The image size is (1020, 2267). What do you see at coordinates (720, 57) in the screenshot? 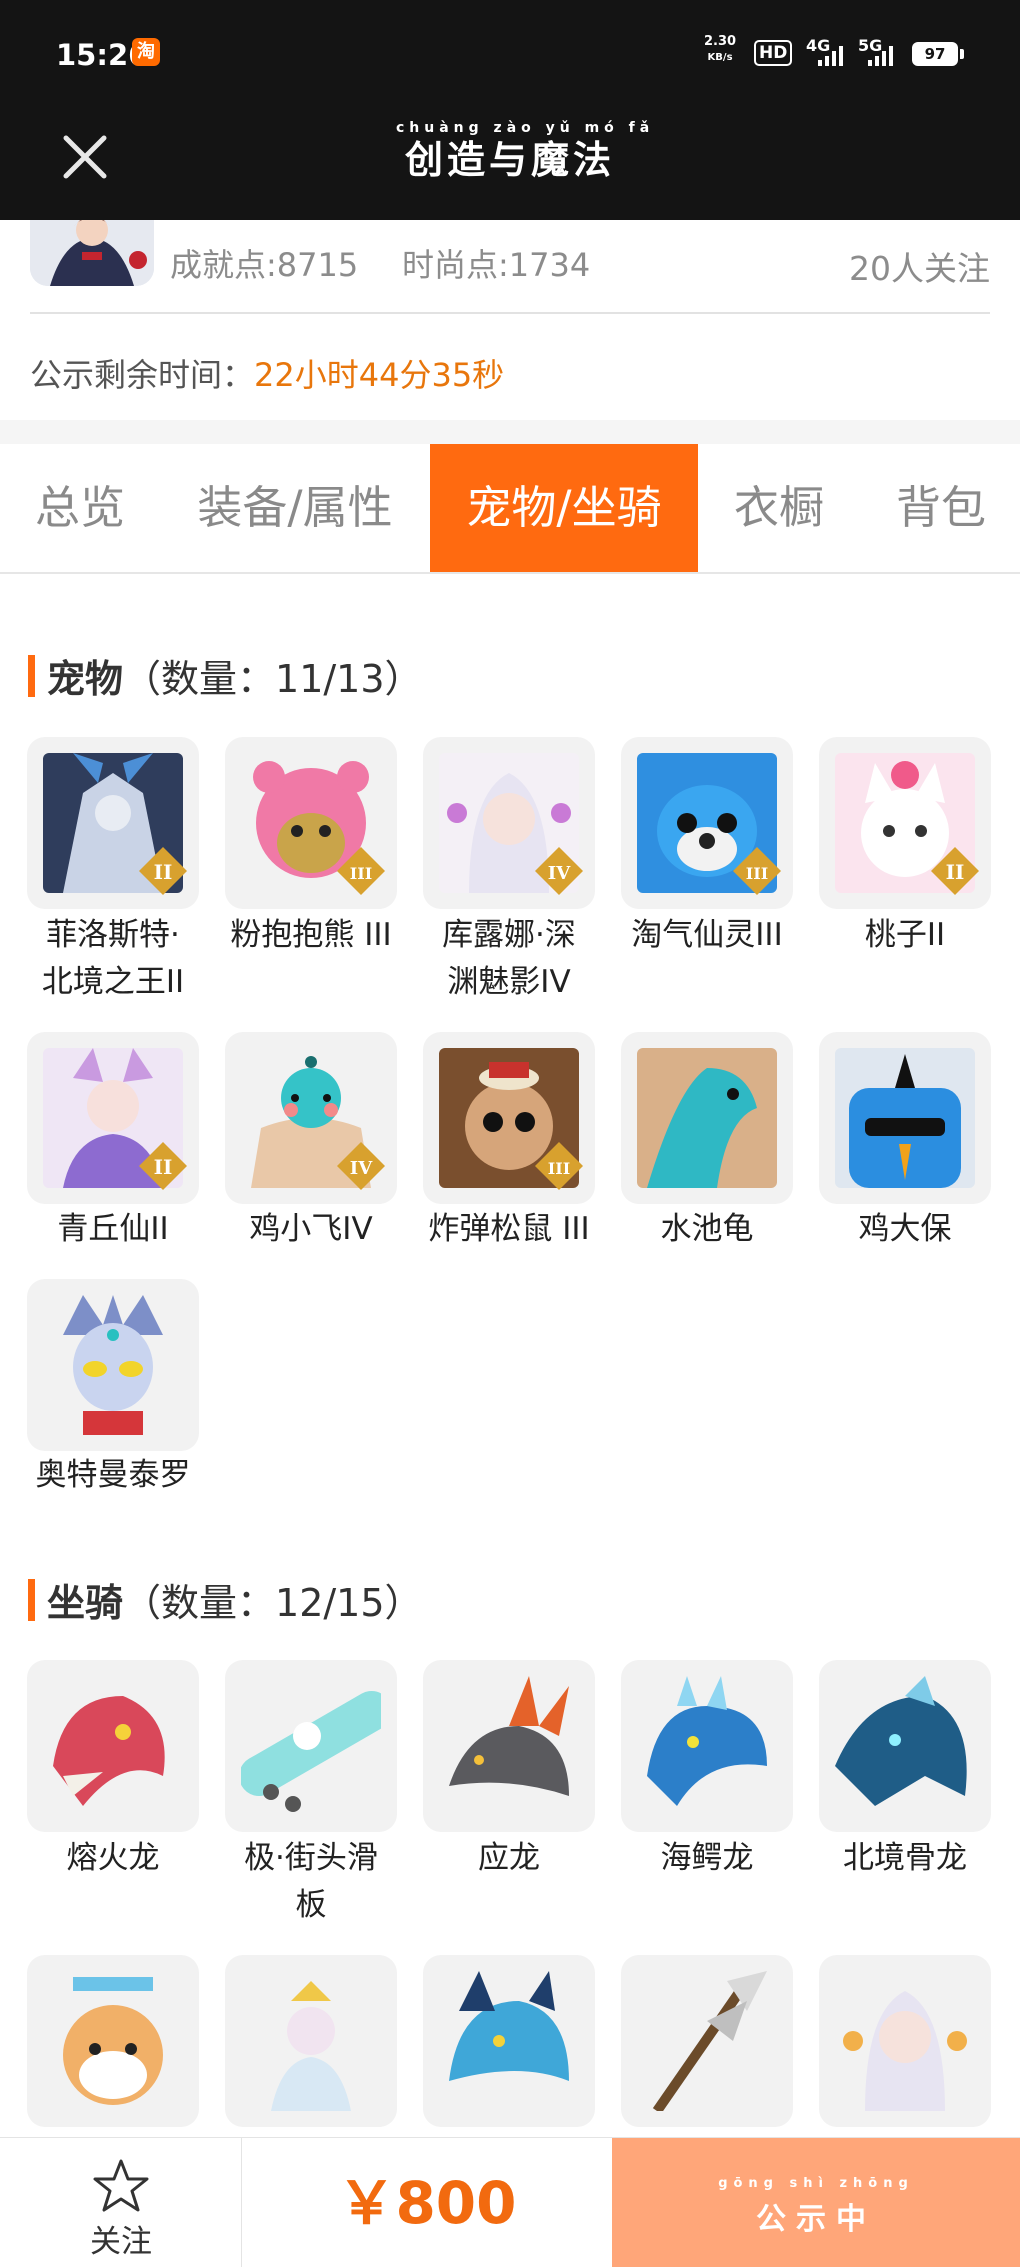
I see `network-rate-unit: KB/s` at bounding box center [720, 57].